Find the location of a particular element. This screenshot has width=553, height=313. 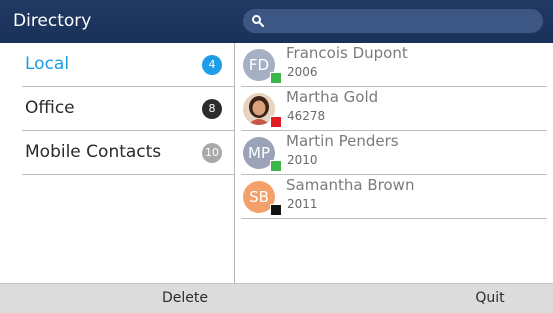

contact-number: 2010 is located at coordinates (302, 160).